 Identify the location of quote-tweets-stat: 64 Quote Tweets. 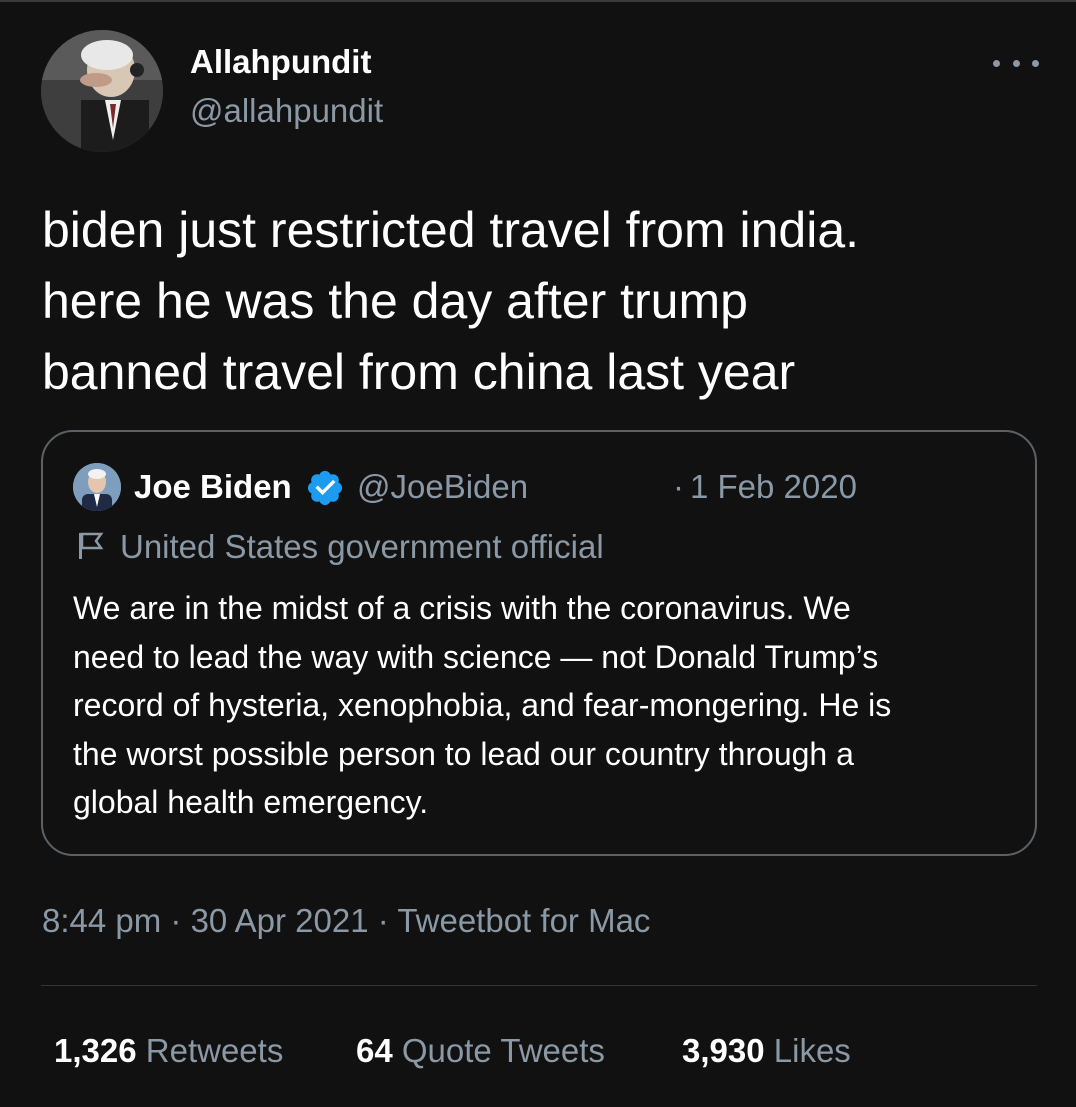
(480, 1051).